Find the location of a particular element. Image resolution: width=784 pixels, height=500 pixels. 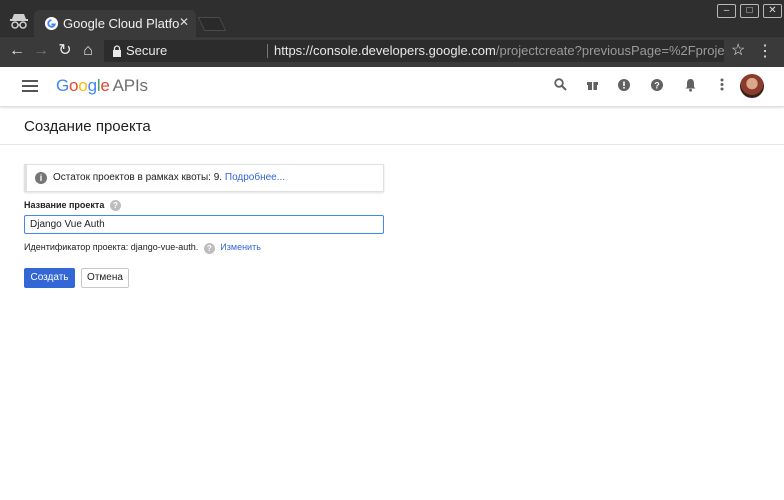

incognito-icon is located at coordinates (19, 21).